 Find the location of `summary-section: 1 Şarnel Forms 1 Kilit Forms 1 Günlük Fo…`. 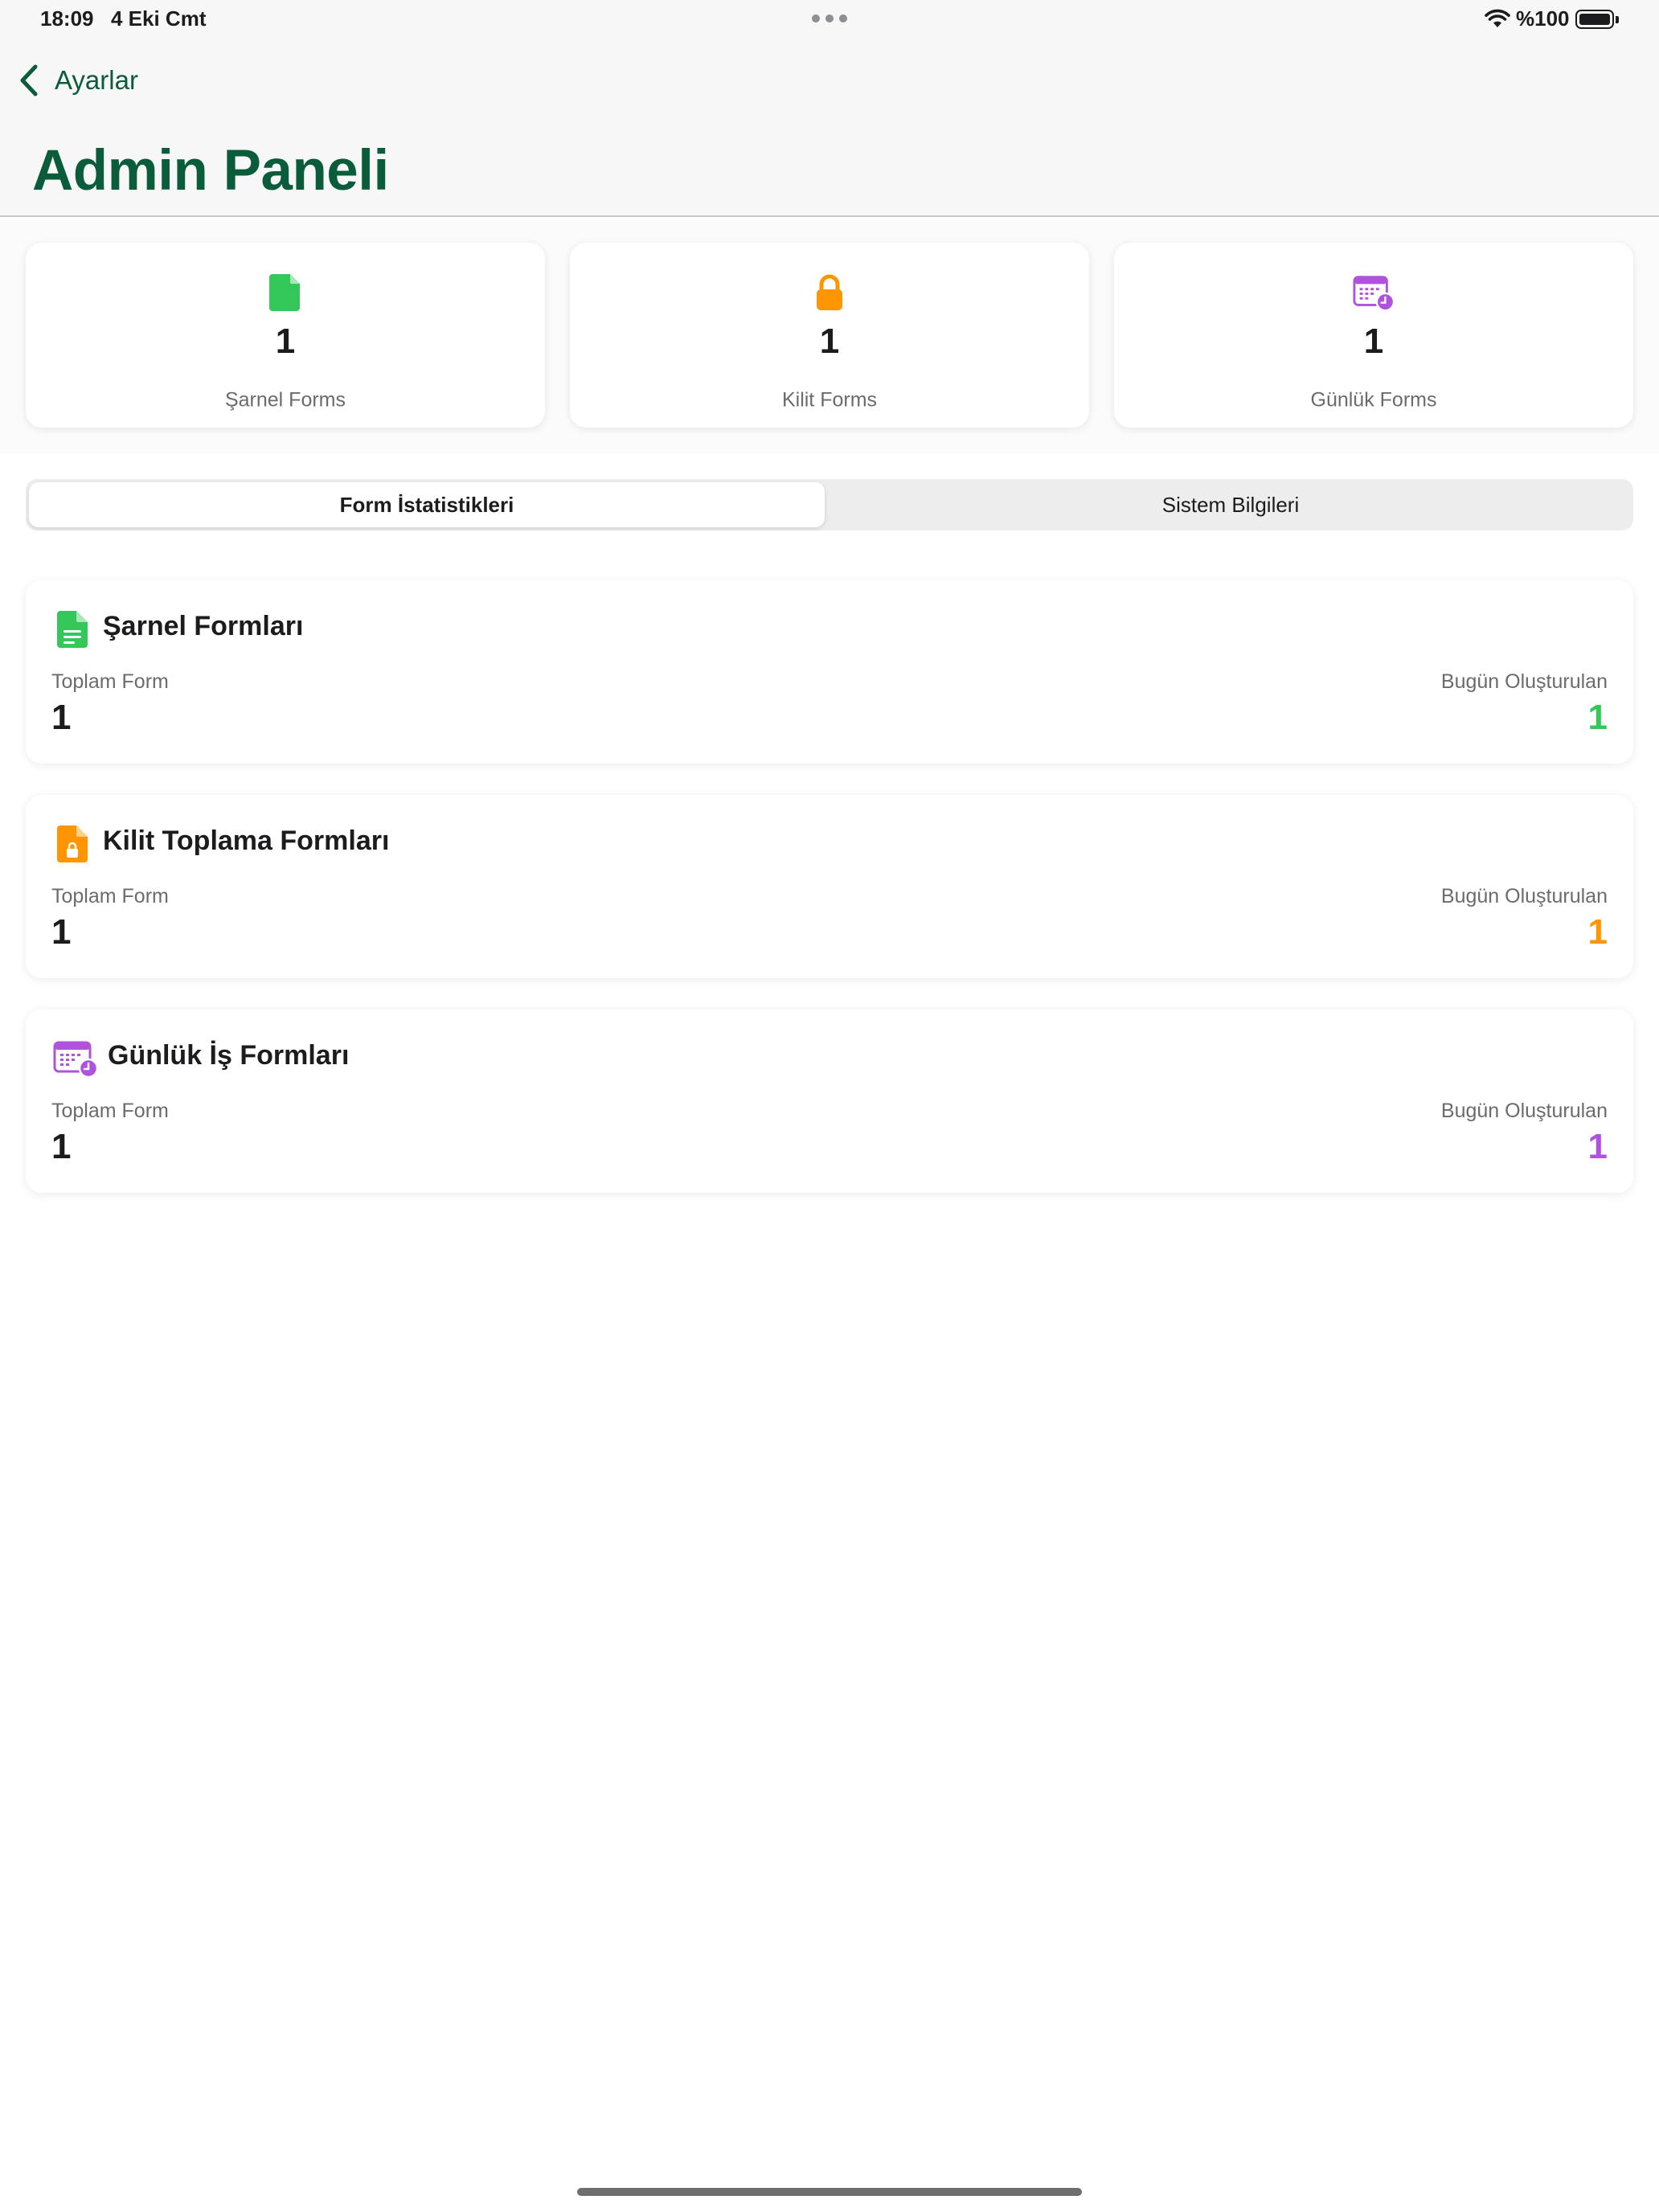

summary-section: 1 Şarnel Forms 1 Kilit Forms 1 Günlük Fo… is located at coordinates (829, 336).